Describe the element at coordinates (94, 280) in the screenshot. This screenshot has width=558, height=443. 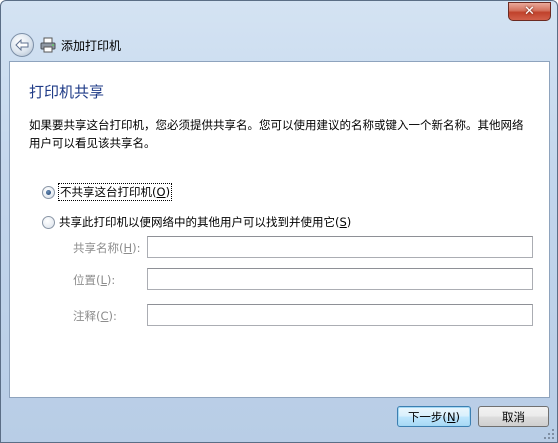
I see `location-label: 位置(L):` at that location.